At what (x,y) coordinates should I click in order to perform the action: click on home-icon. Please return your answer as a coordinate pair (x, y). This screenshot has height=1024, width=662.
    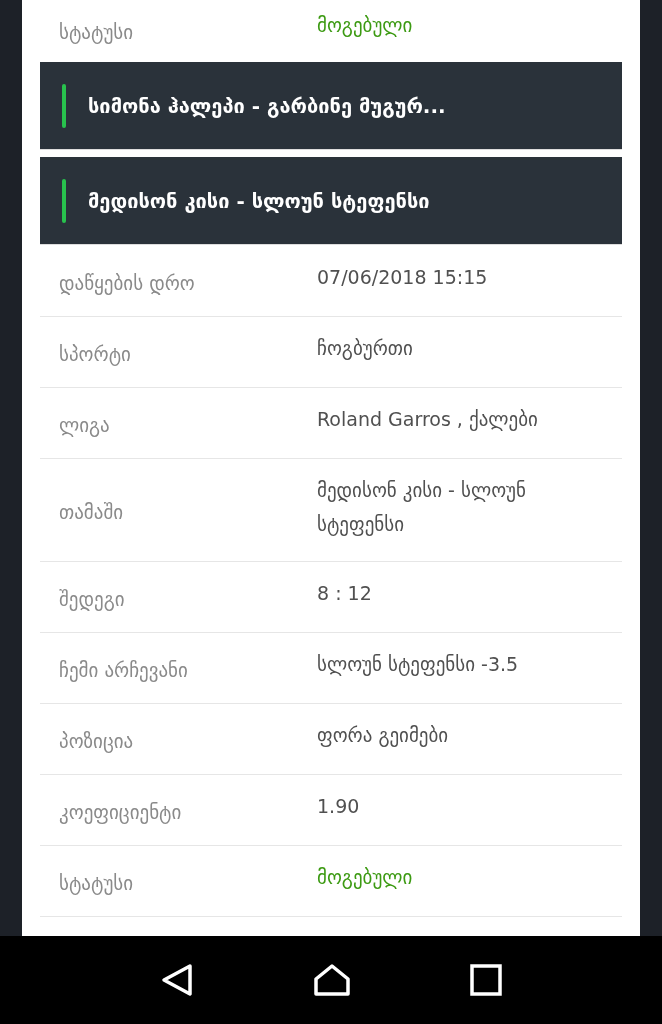
    Looking at the image, I should click on (332, 980).